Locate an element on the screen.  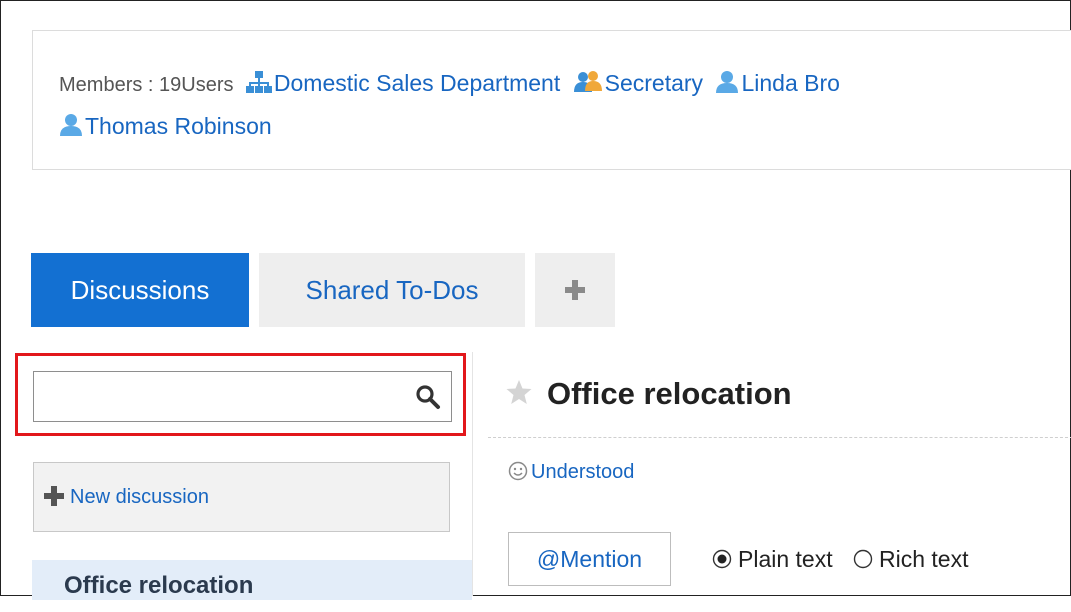
rich-text-option: Rich text is located at coordinates (910, 559).